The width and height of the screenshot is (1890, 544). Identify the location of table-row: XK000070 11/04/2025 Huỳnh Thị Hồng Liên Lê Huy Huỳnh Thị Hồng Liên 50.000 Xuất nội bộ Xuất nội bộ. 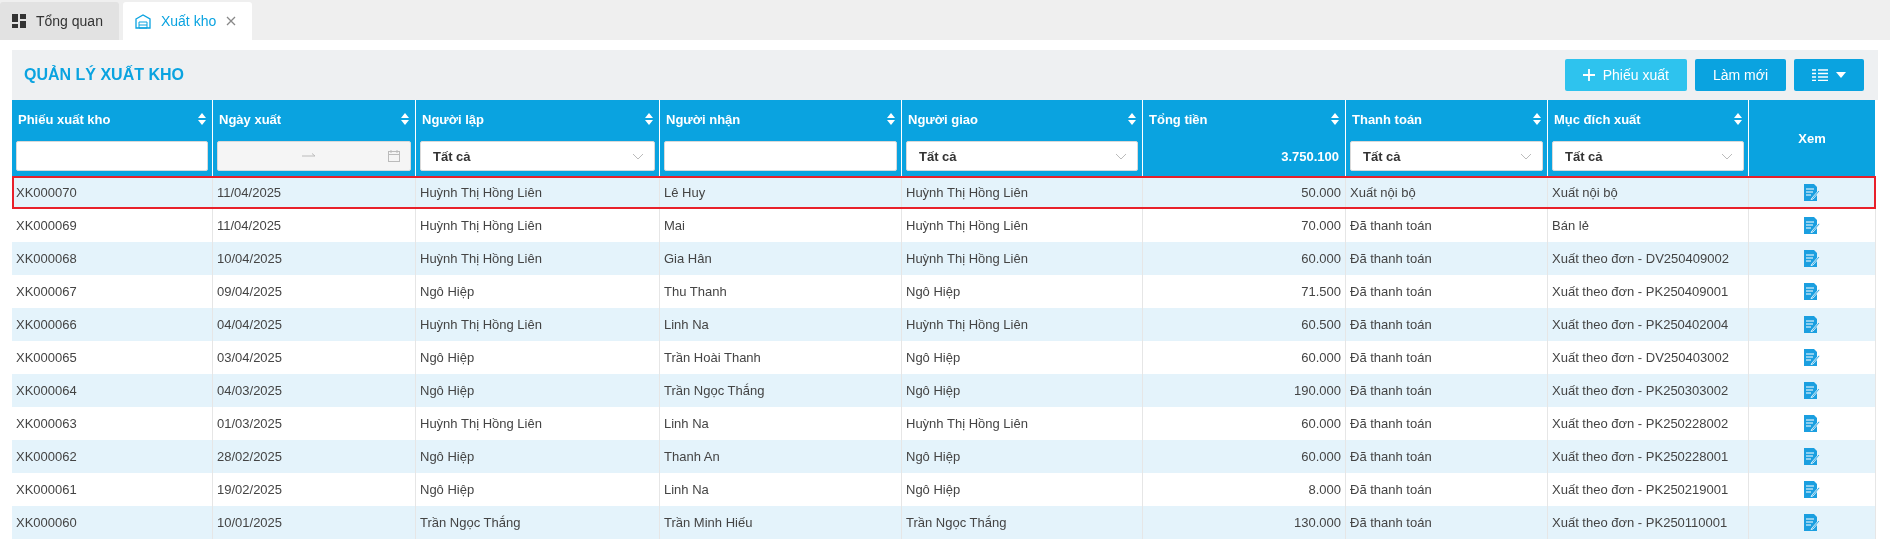
(944, 192).